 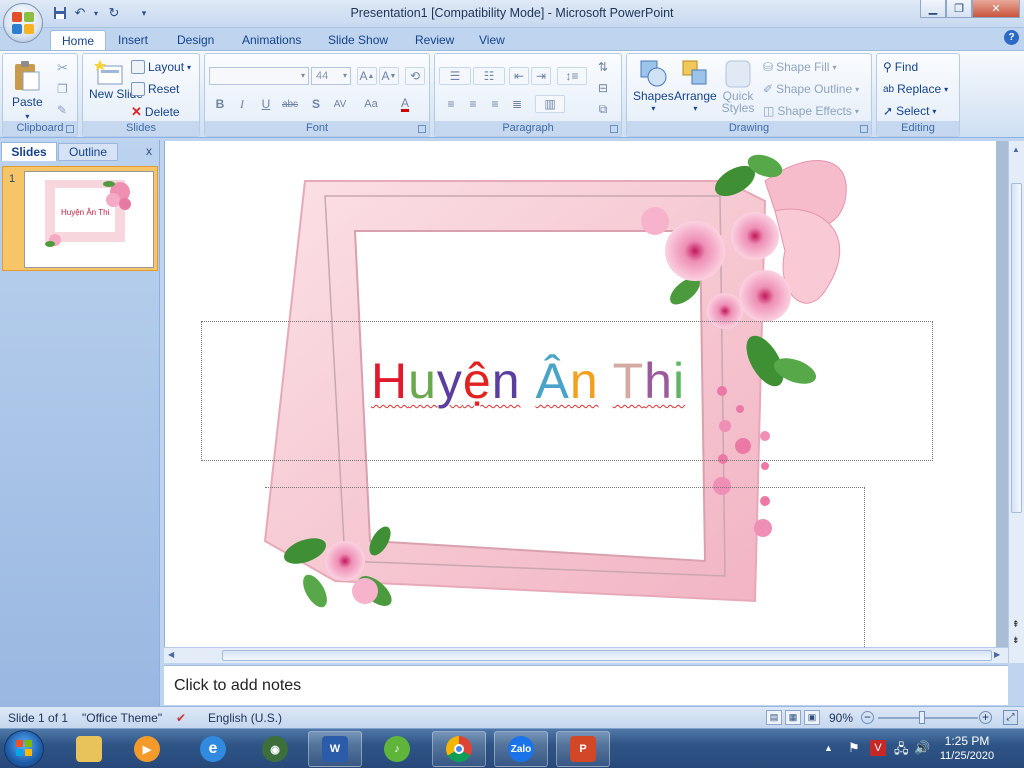 I want to click on next-slide-icon: ⇟, so click(x=1016, y=640).